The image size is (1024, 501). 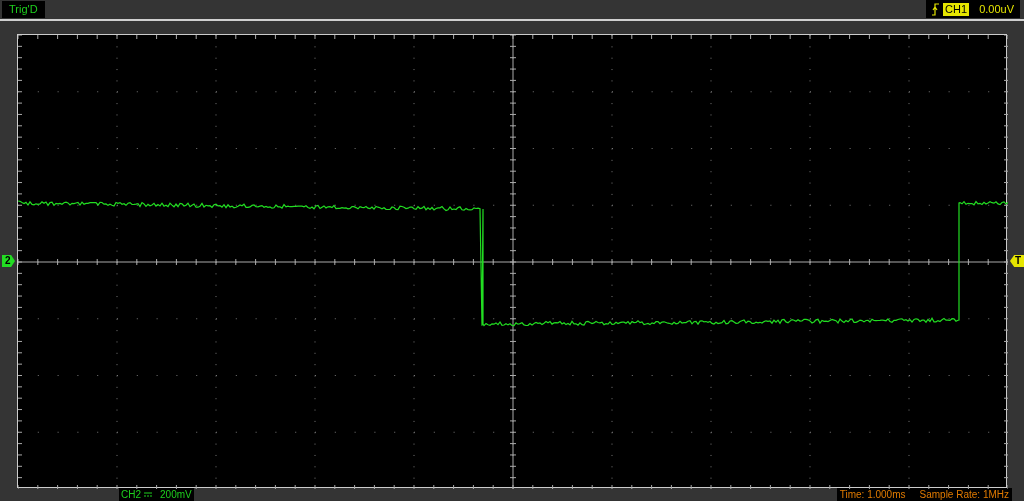 What do you see at coordinates (872, 494) in the screenshot?
I see `time-per-division: Time: 1.000ms` at bounding box center [872, 494].